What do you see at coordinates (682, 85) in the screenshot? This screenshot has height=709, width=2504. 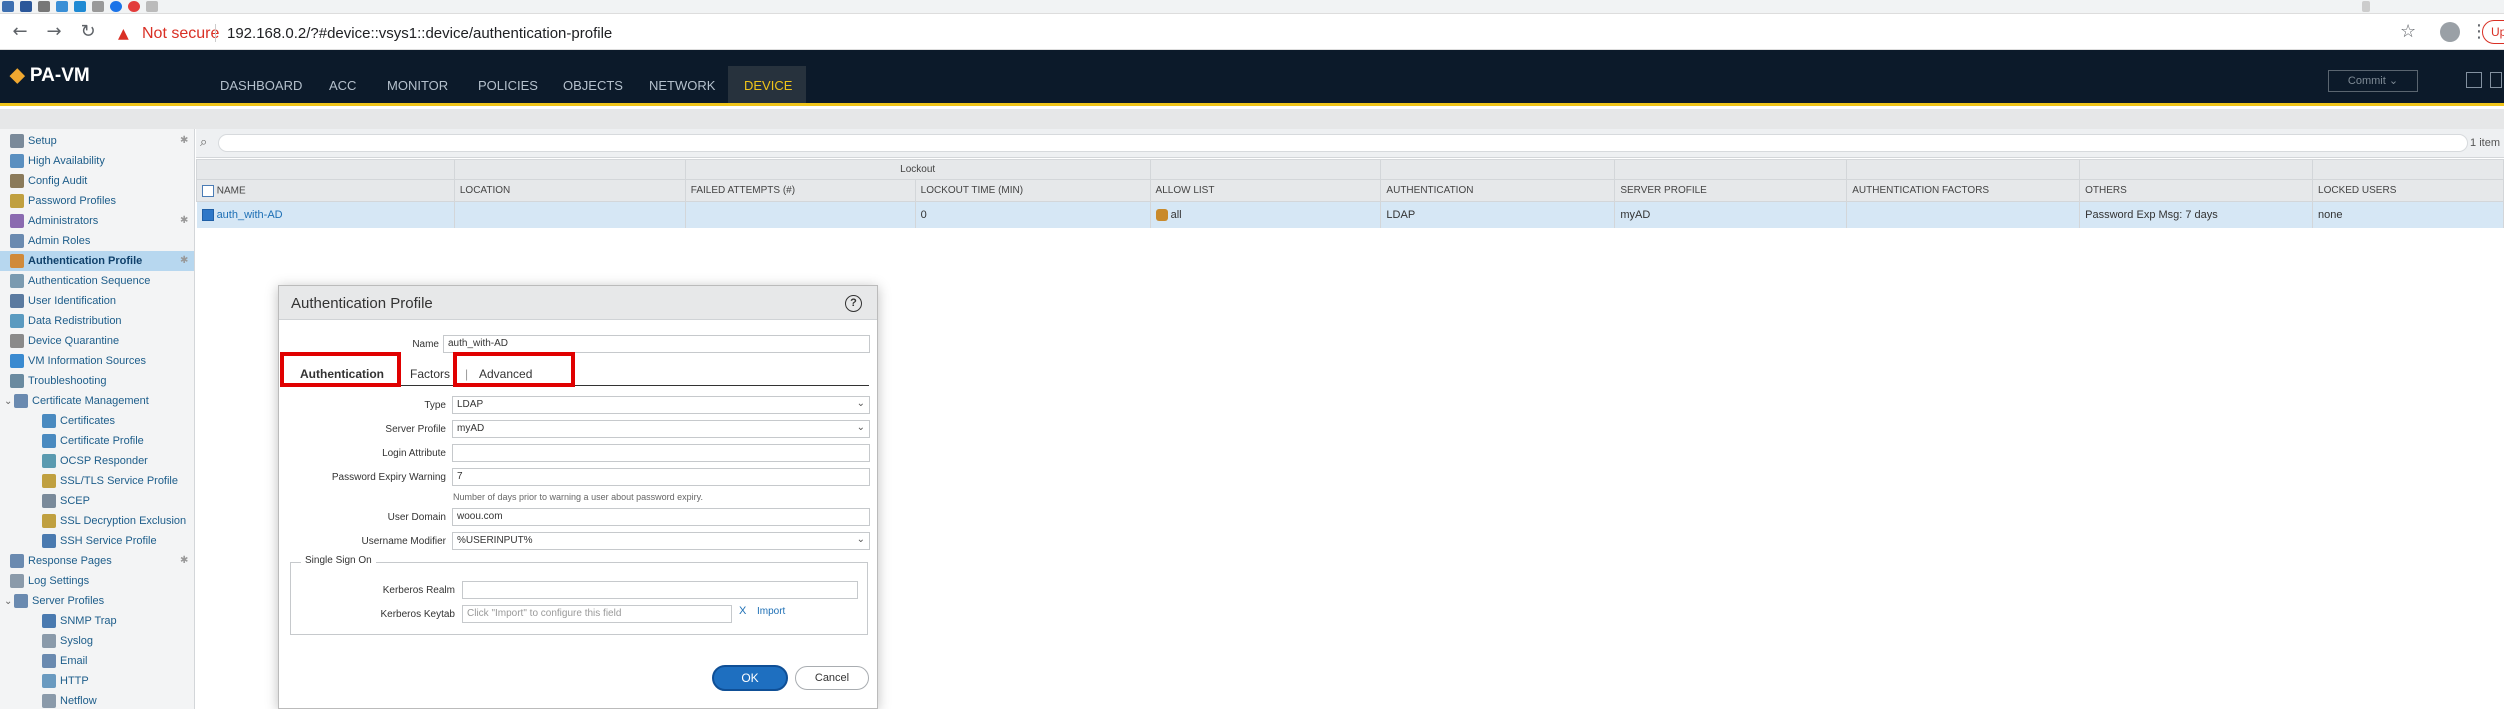 I see `tab-network: NETWORK` at bounding box center [682, 85].